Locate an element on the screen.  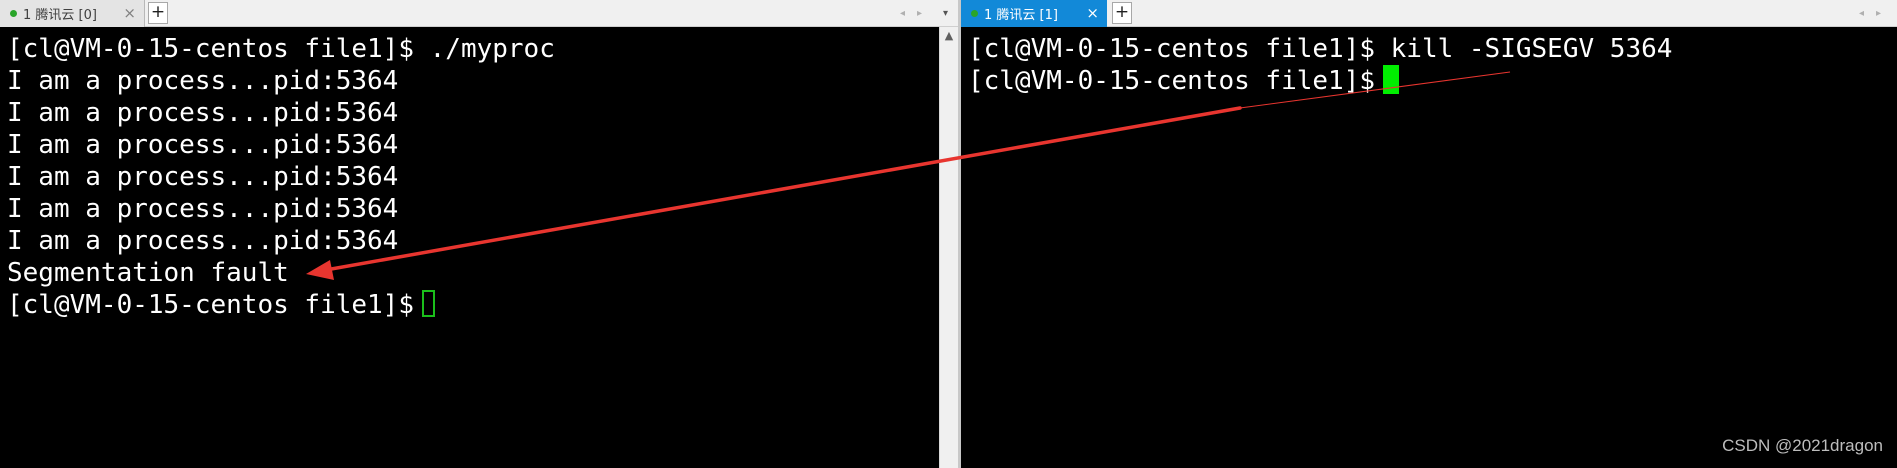
left-tab-bar: 1 腾讯云 [0] × + ◂ ▸ ▾ is located at coordinates (479, 13).